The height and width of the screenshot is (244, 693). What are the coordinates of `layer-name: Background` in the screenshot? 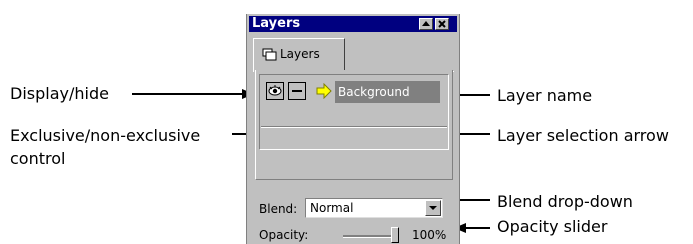 It's located at (387, 92).